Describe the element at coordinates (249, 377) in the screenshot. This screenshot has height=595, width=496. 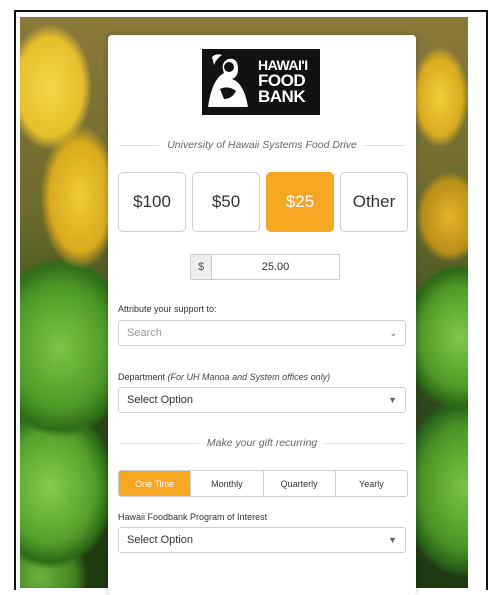
I see `department-label-note: (For UH Manoa and System offices only)` at that location.